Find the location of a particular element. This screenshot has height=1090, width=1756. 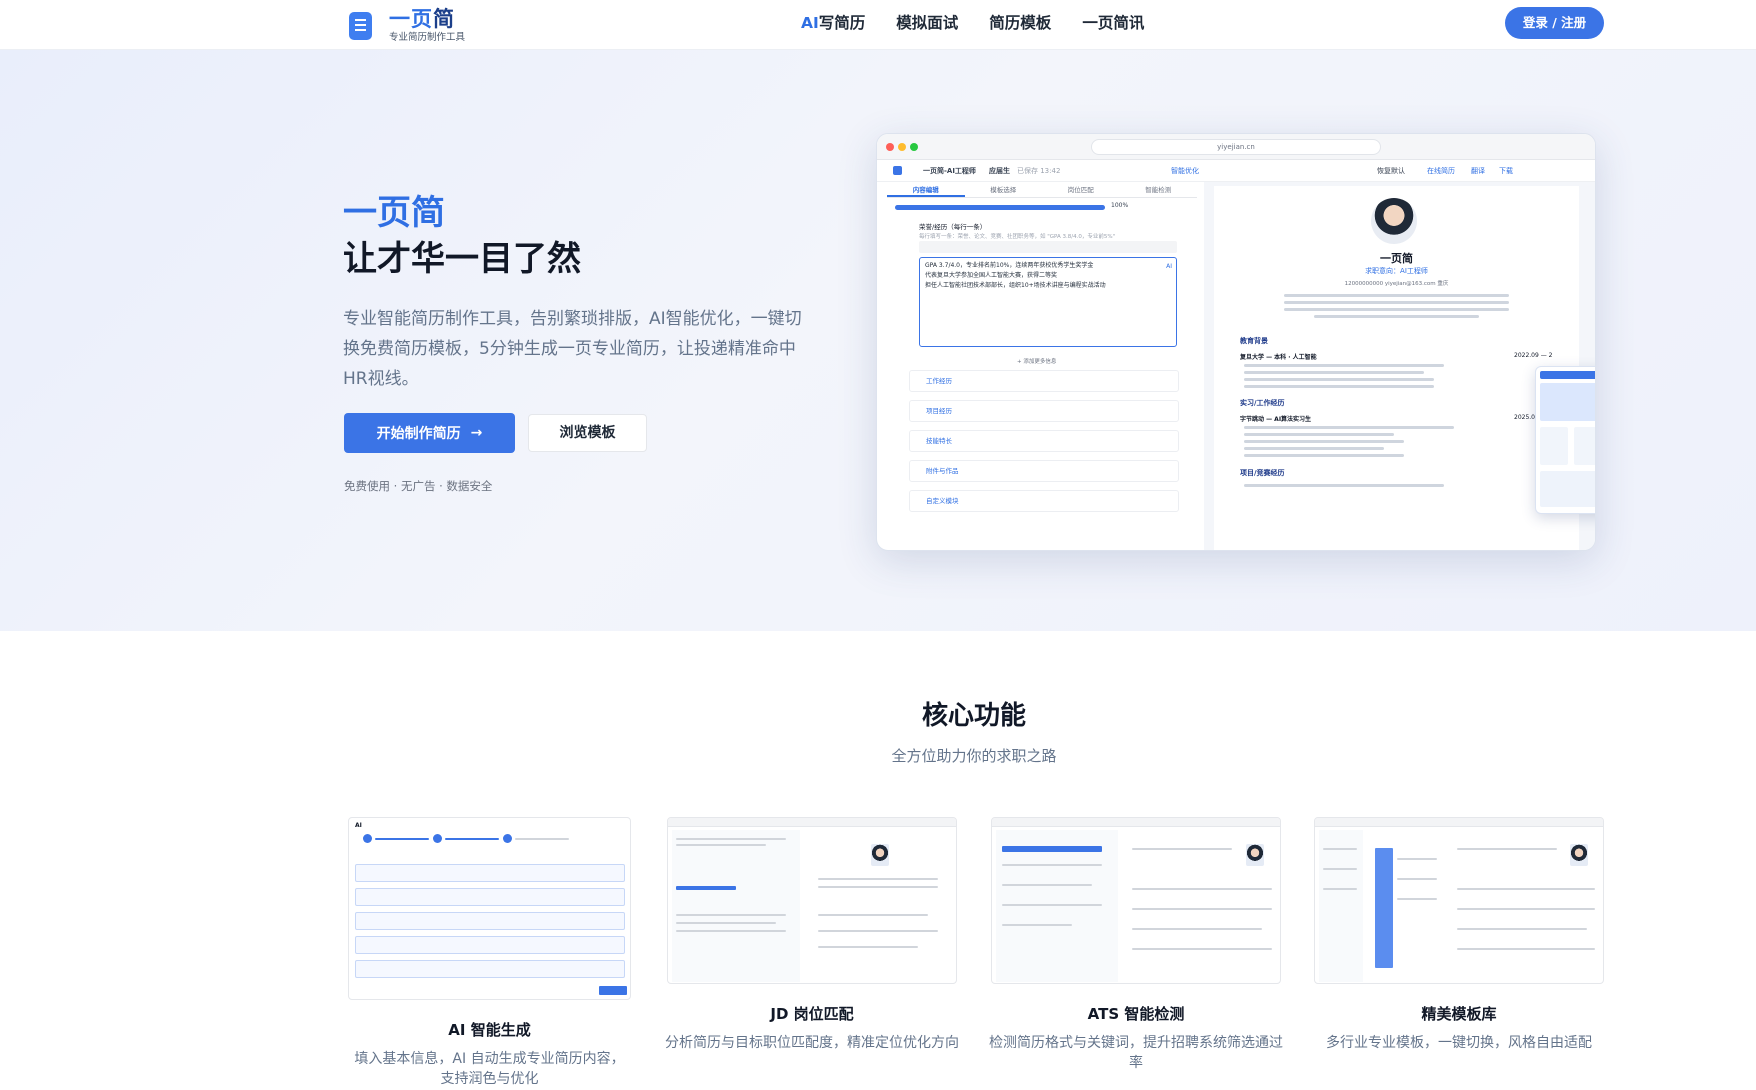

nav-item-templates: 简历模板 is located at coordinates (1020, 23).